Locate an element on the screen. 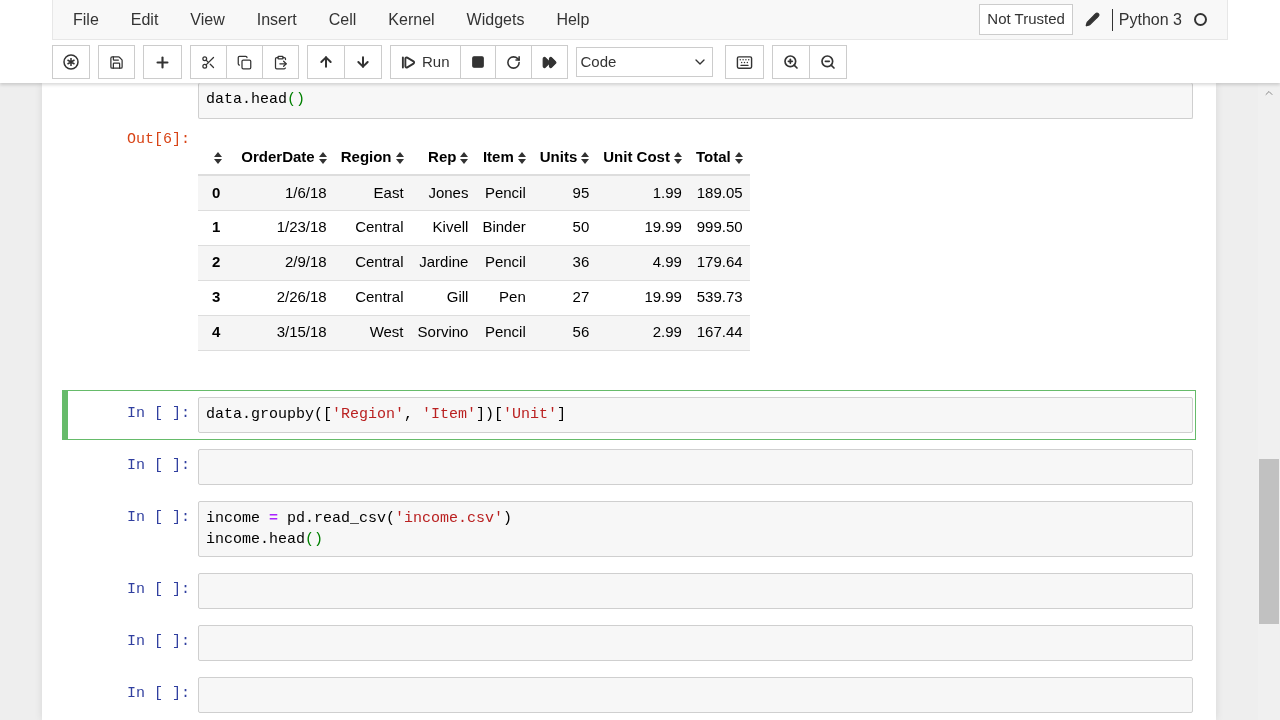 The width and height of the screenshot is (1280, 720). table-cell: 27 is located at coordinates (581, 297).